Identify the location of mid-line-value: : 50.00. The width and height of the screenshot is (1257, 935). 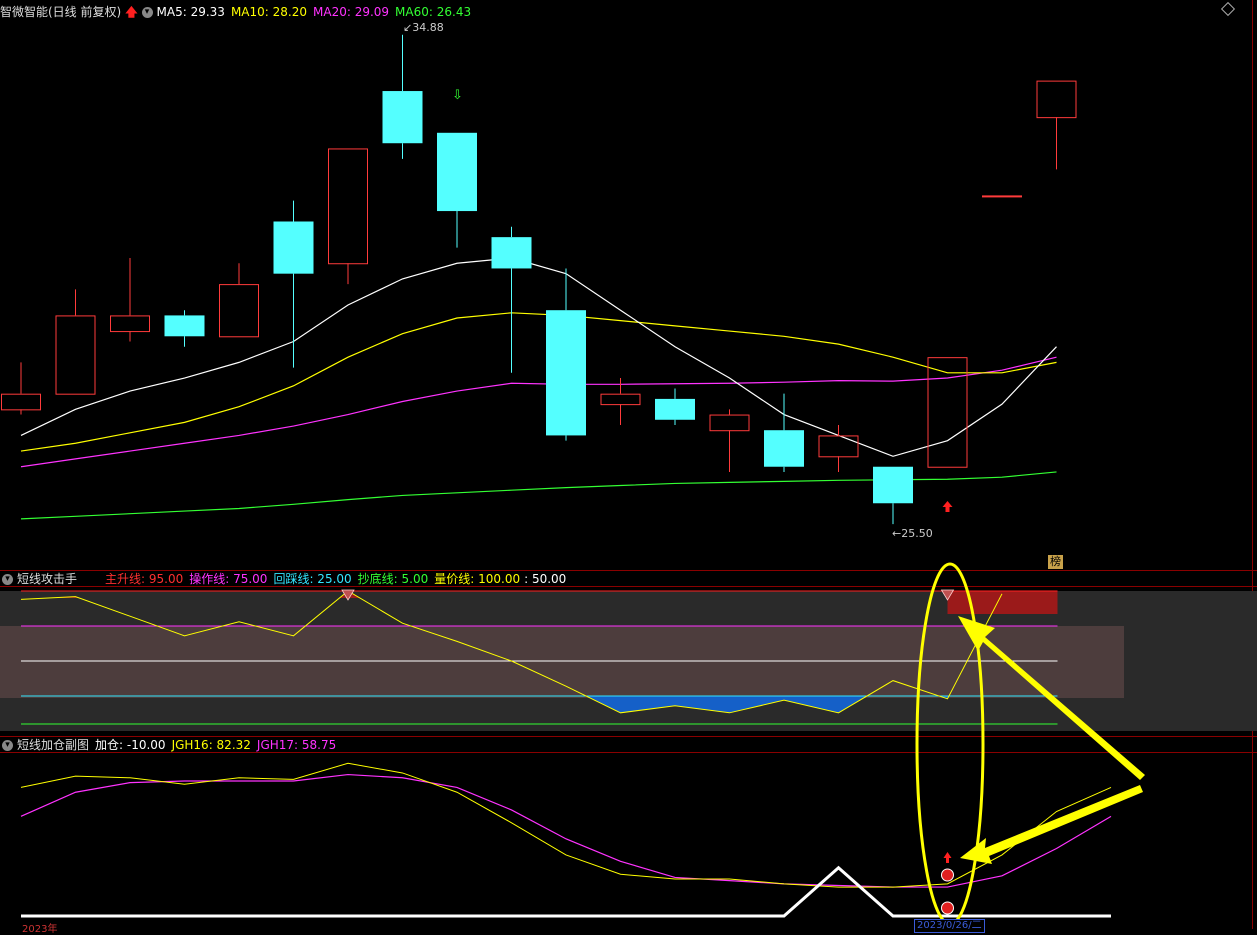
(545, 579).